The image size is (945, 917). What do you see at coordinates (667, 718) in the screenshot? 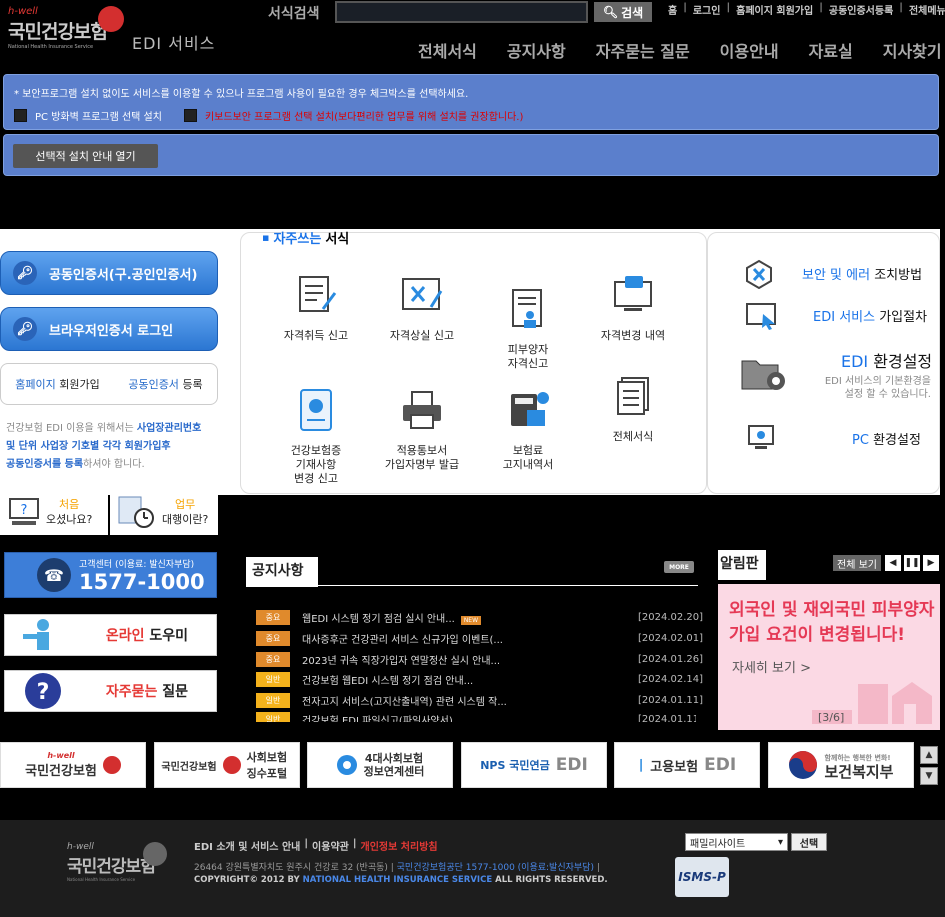
I see `notice-date: [2024.01.11]` at bounding box center [667, 718].